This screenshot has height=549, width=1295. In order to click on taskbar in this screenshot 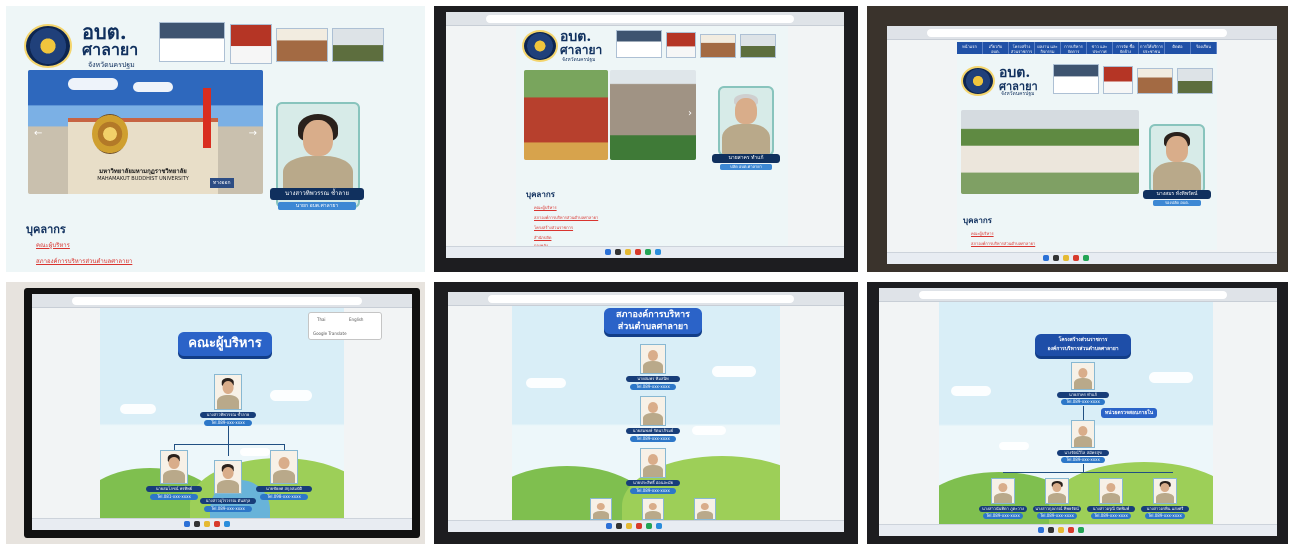, I will do `click(1078, 530)`.